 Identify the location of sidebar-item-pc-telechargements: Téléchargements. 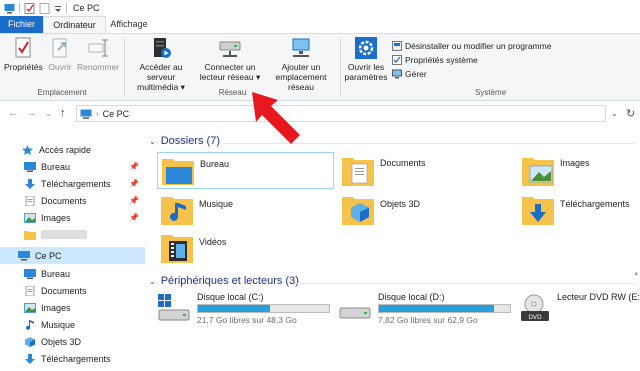
(72, 358).